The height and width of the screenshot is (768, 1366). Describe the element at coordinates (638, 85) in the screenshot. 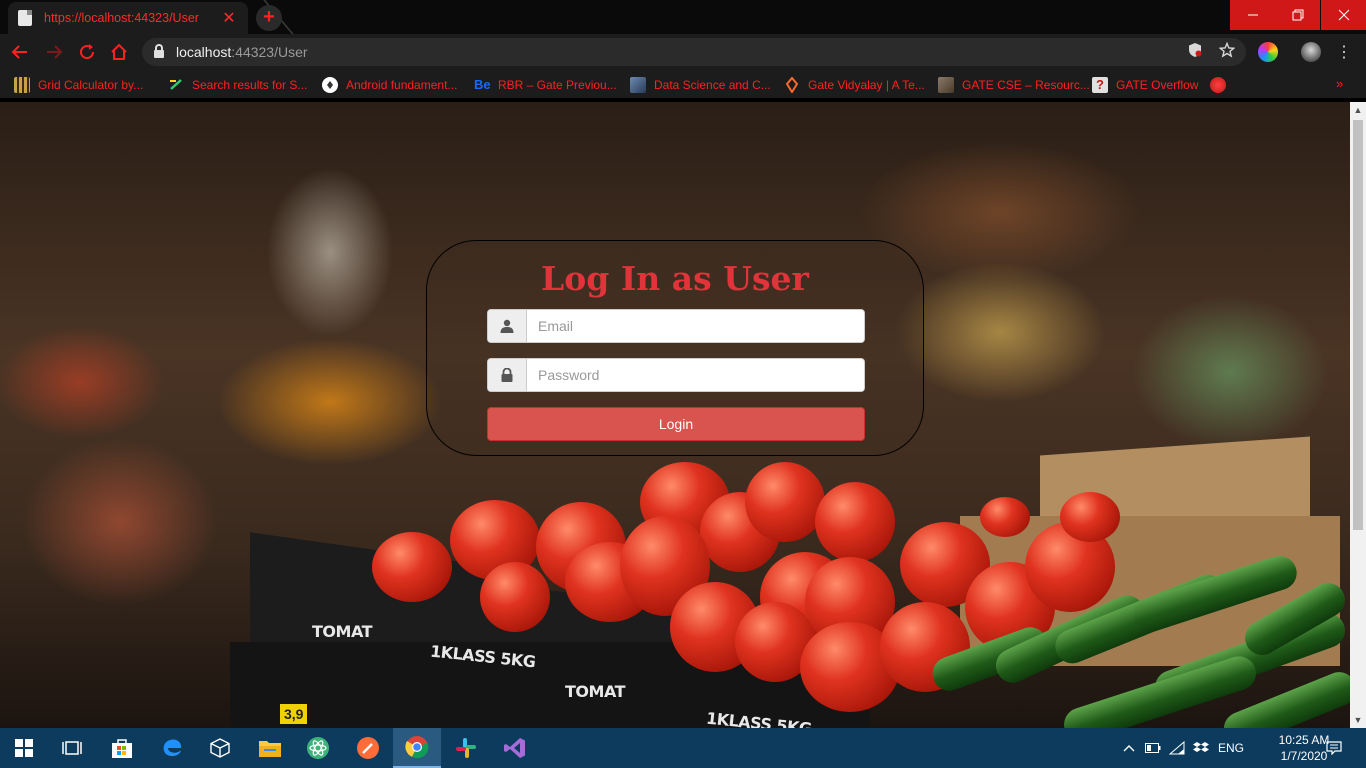

I see `data-science-icon` at that location.